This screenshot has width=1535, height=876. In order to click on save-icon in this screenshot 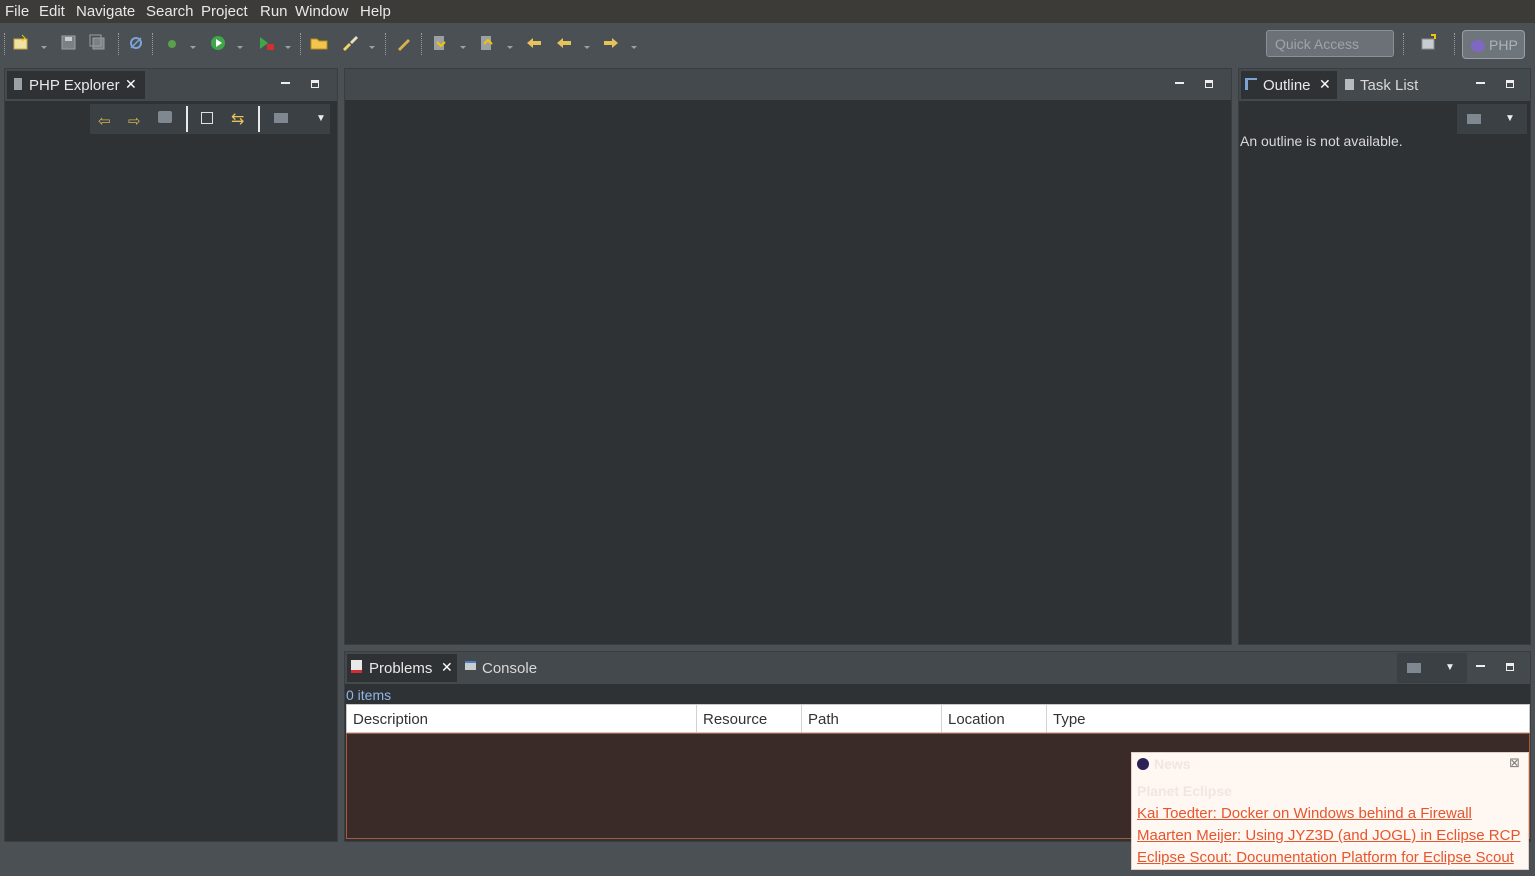, I will do `click(70, 43)`.